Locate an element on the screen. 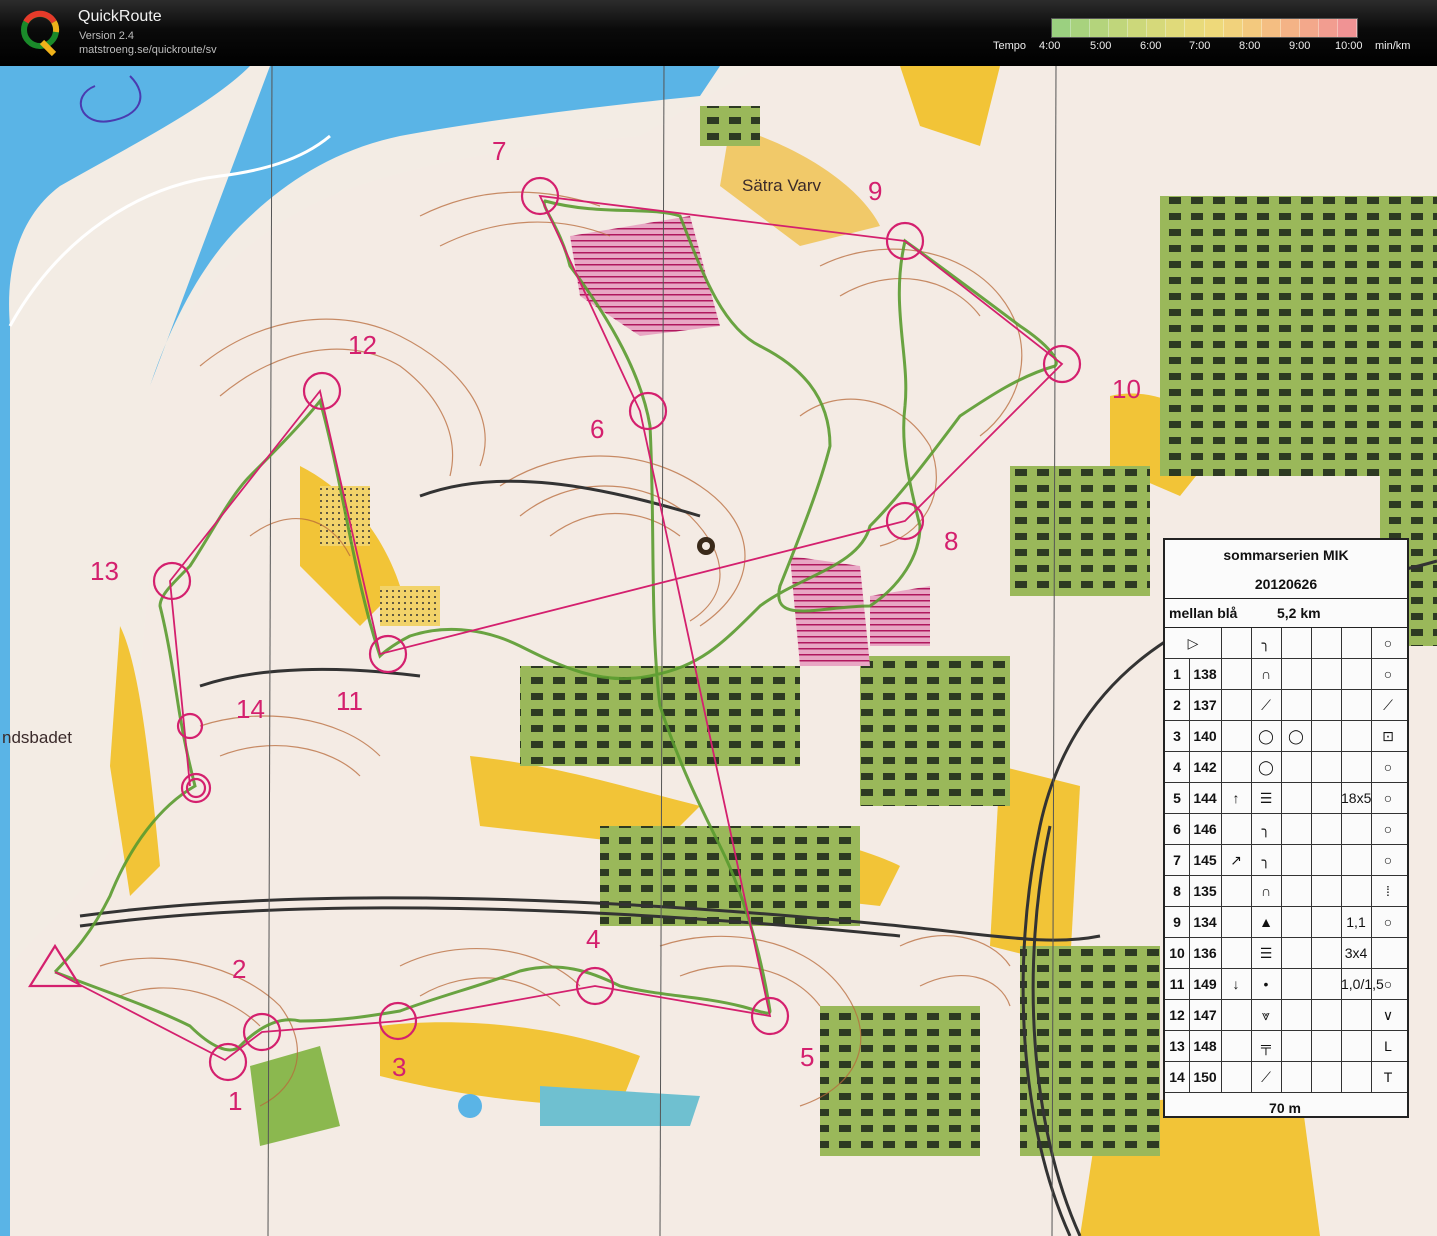  description-cell-num: 12 is located at coordinates (1177, 1015).